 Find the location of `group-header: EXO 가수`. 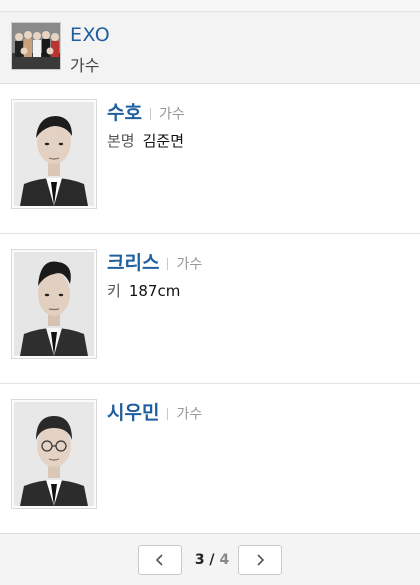

group-header: EXO 가수 is located at coordinates (210, 48).